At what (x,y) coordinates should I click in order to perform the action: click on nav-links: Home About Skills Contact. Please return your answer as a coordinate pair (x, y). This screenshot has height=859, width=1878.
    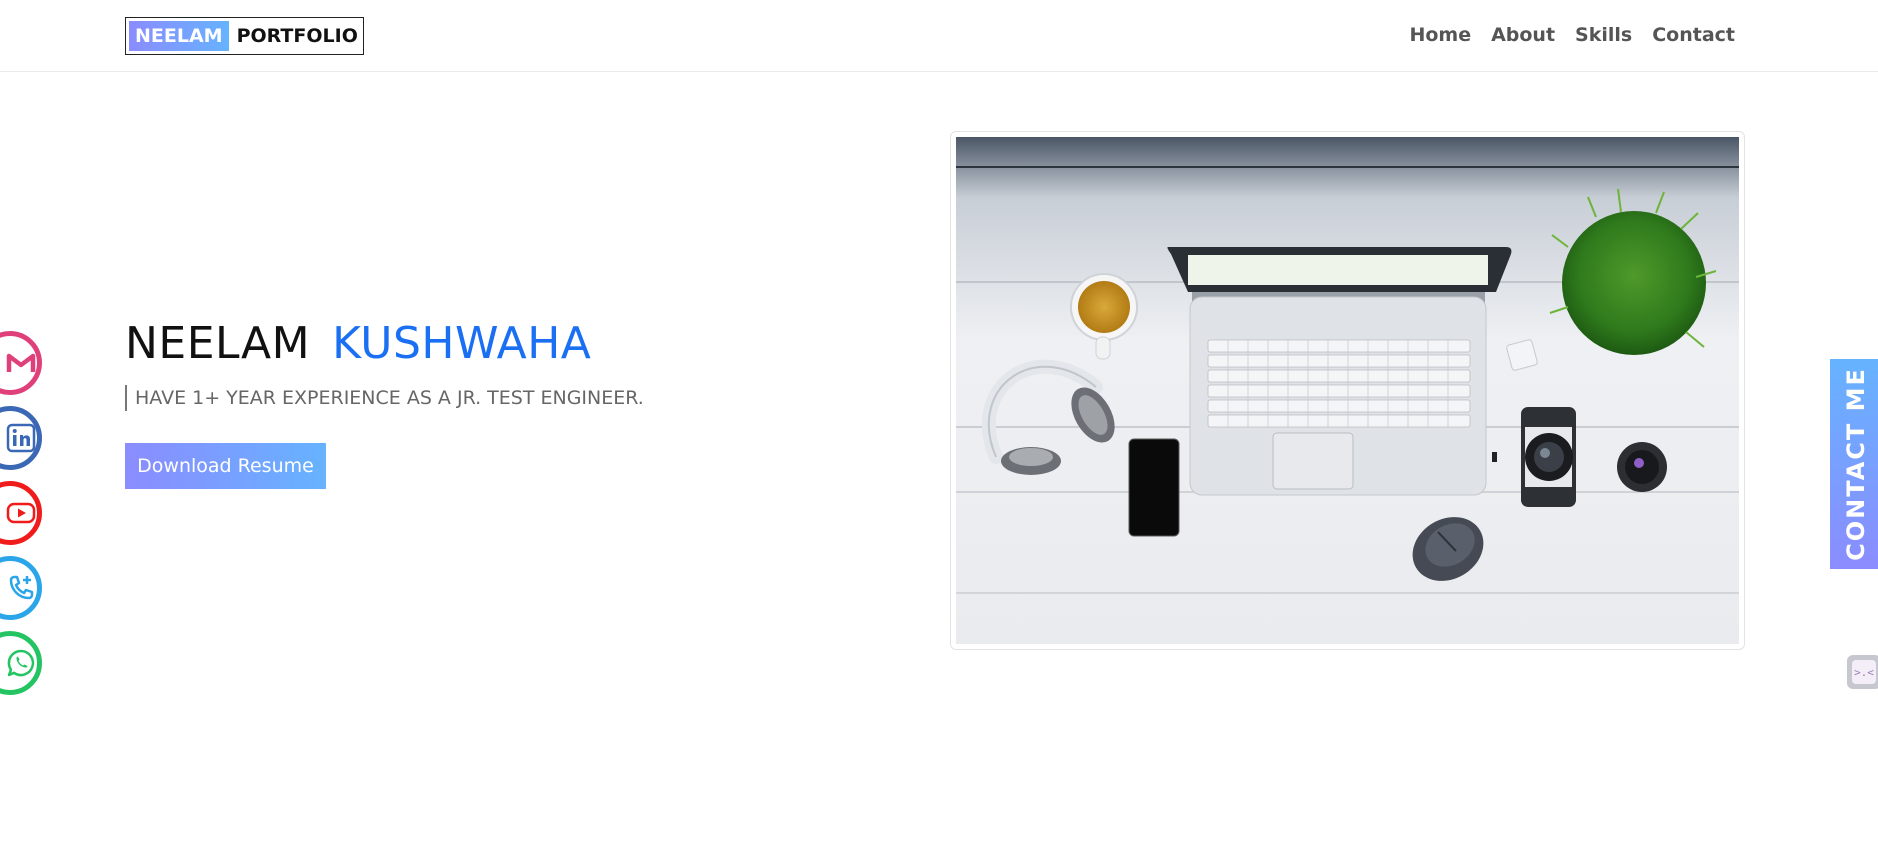
    Looking at the image, I should click on (1572, 35).